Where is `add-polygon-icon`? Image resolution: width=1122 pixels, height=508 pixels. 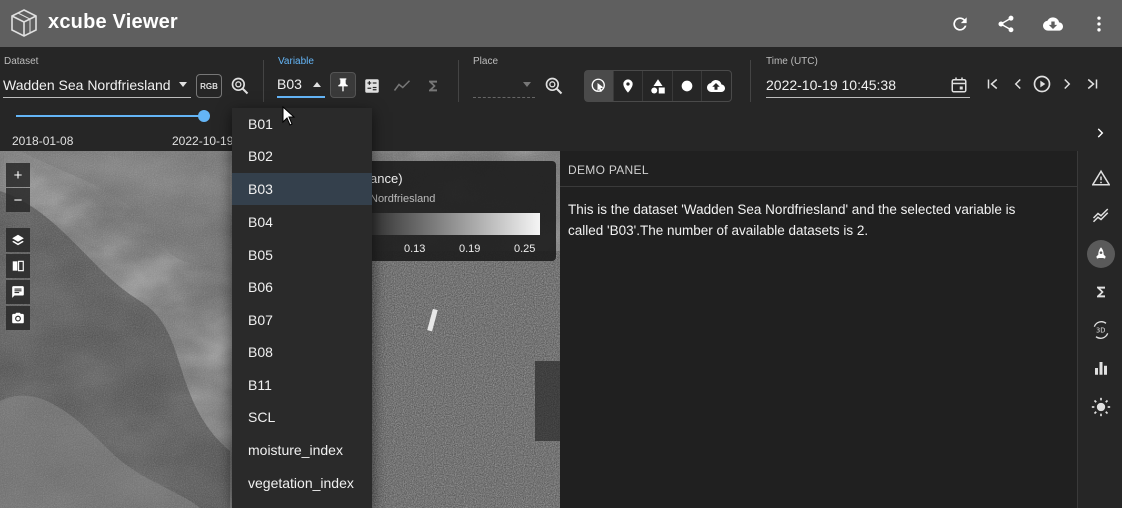
add-polygon-icon is located at coordinates (658, 86).